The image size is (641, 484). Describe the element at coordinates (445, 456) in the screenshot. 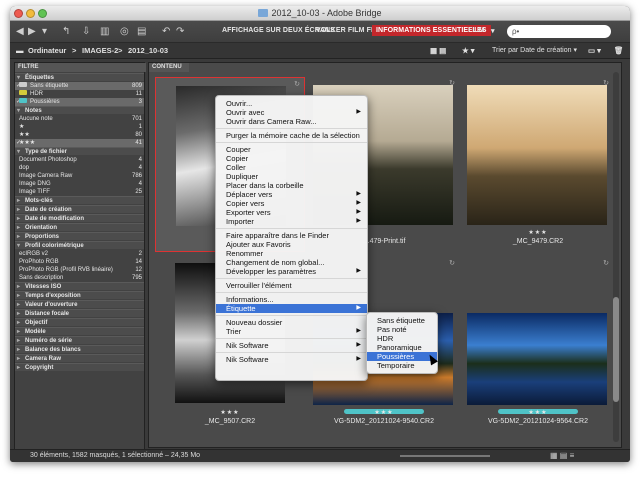

I see `thumbnail-size-slider` at that location.